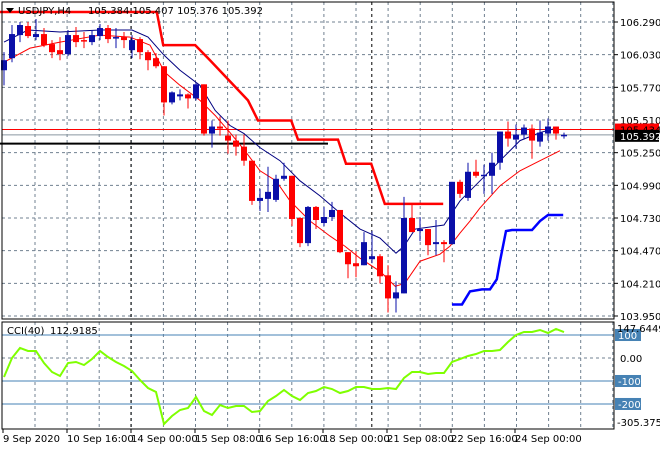 The image size is (660, 450). What do you see at coordinates (631, 359) in the screenshot?
I see `cci-zero-label: 0.00` at bounding box center [631, 359].